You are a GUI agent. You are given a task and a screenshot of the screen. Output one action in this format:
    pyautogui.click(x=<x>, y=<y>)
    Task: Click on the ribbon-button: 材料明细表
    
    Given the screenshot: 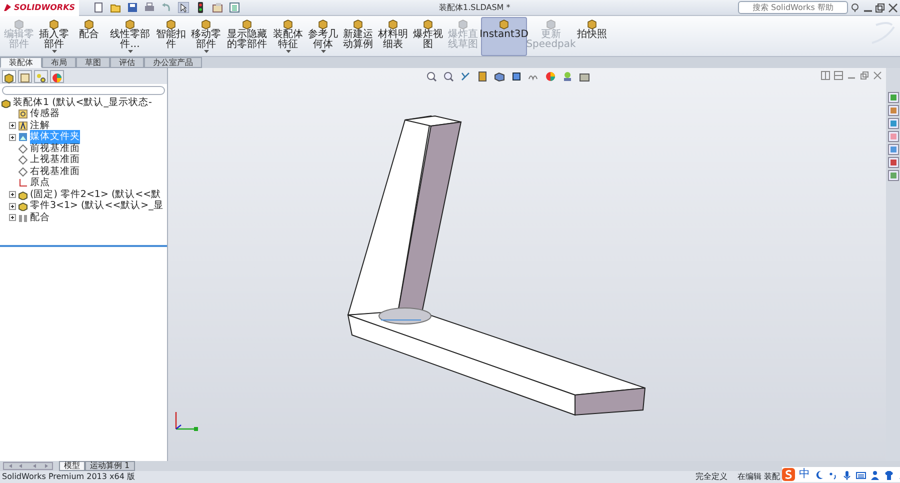 What is the action you would take?
    pyautogui.click(x=393, y=36)
    